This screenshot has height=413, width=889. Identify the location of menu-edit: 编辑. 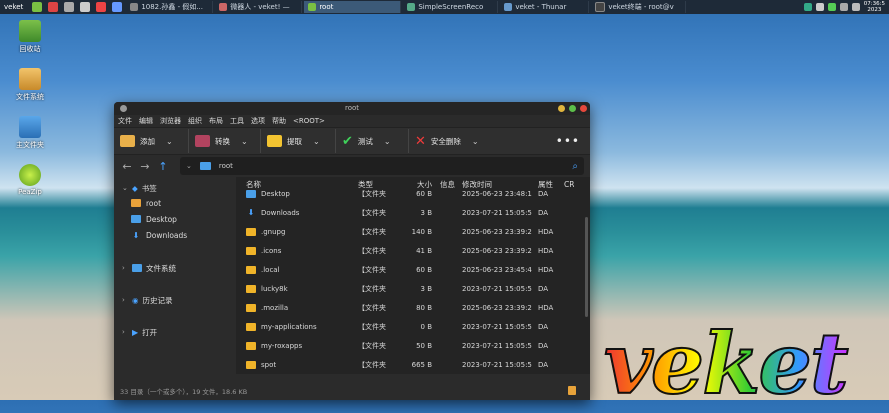
(146, 121).